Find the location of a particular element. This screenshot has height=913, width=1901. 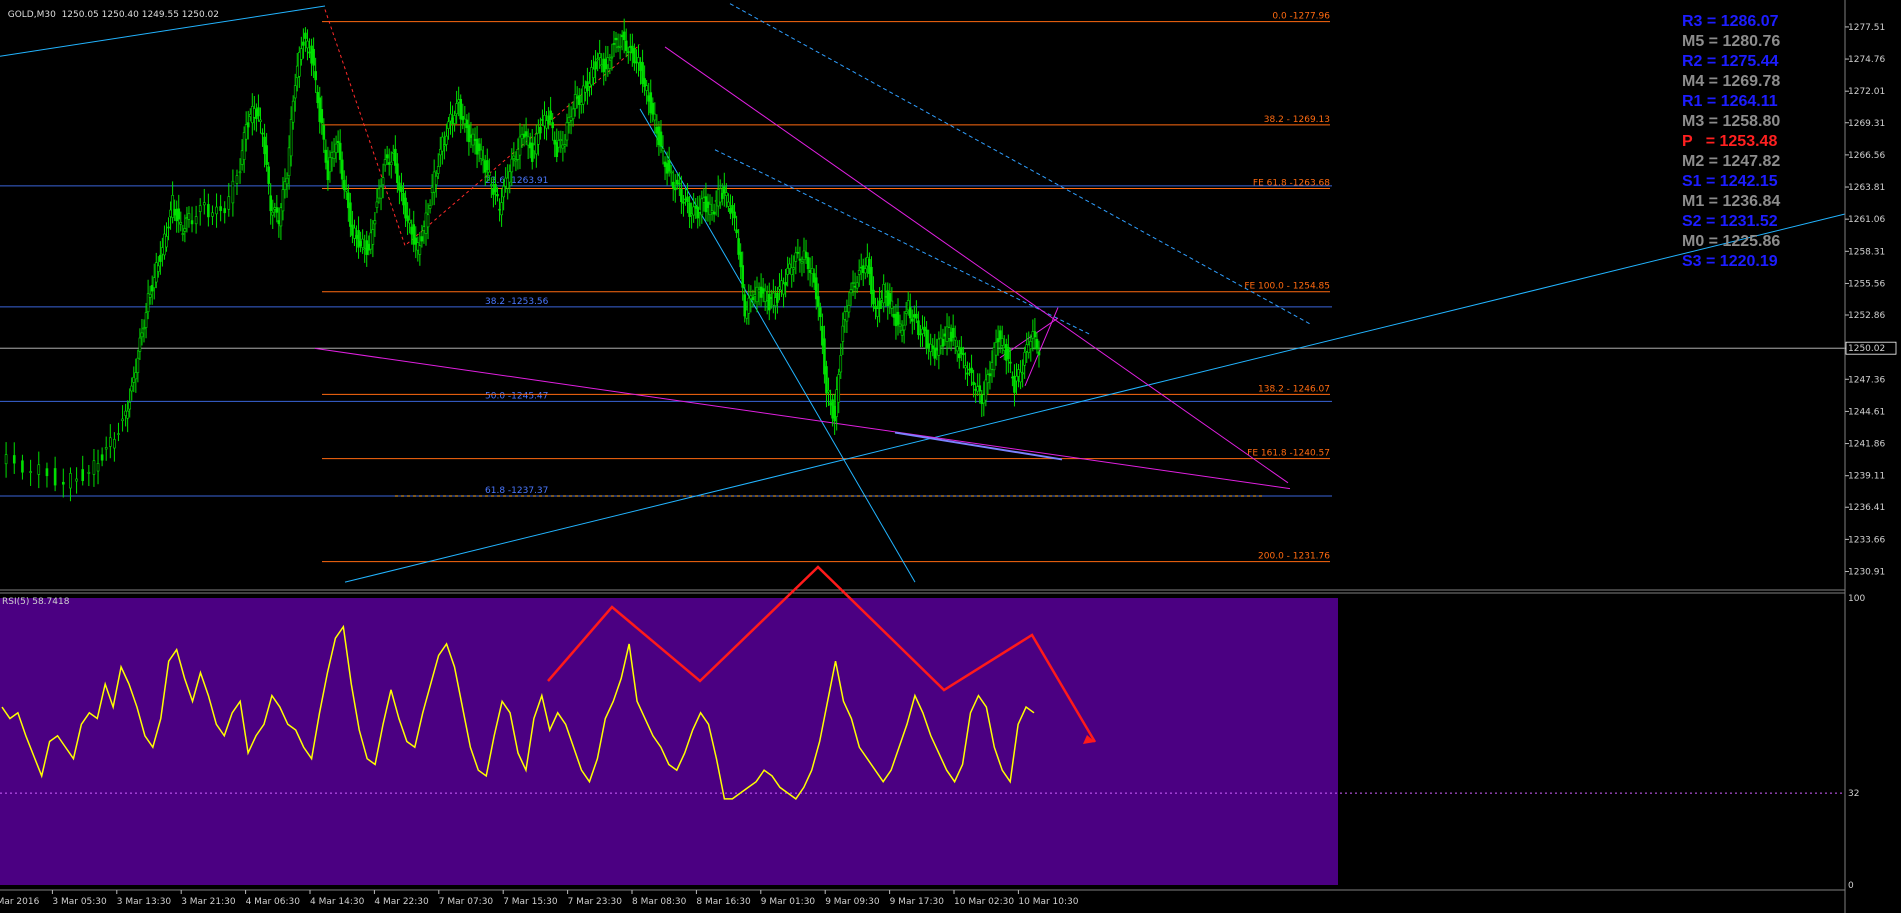

pivot-level: S1 = 1242.15 is located at coordinates (1730, 181).